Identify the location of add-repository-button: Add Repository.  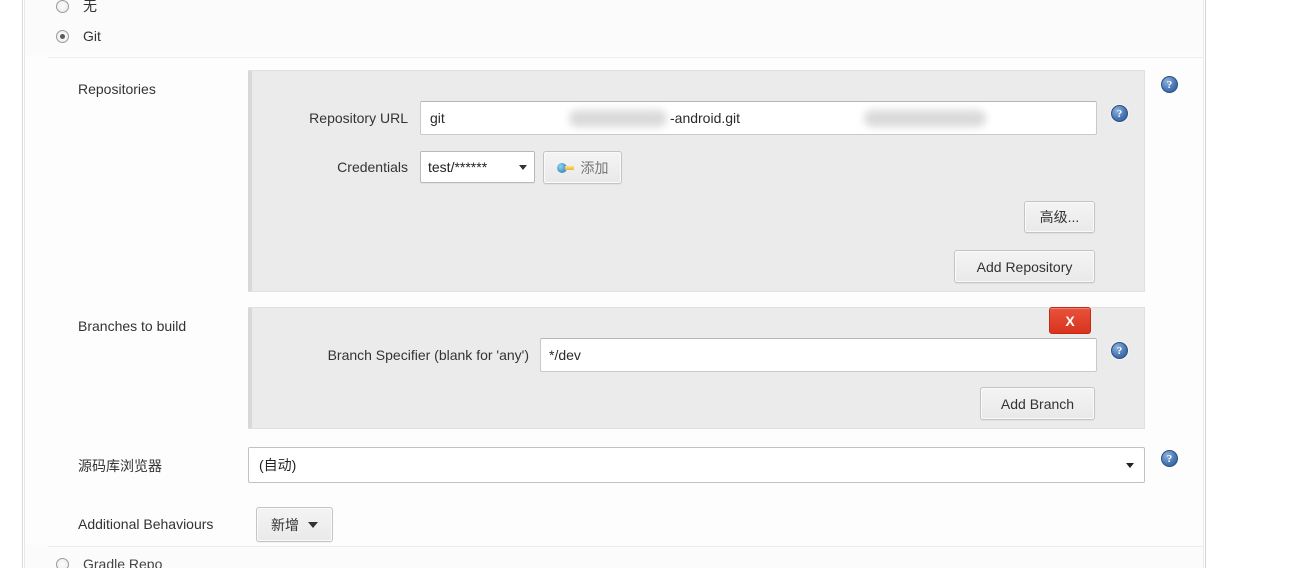
(1024, 266).